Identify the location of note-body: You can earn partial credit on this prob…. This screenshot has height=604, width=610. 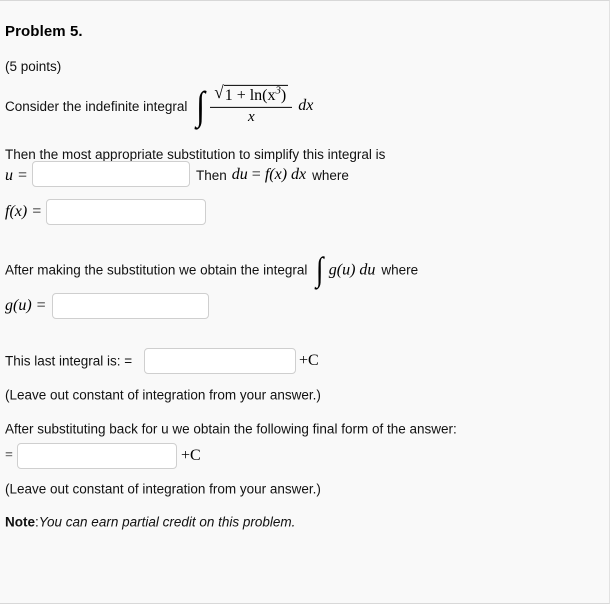
(167, 522).